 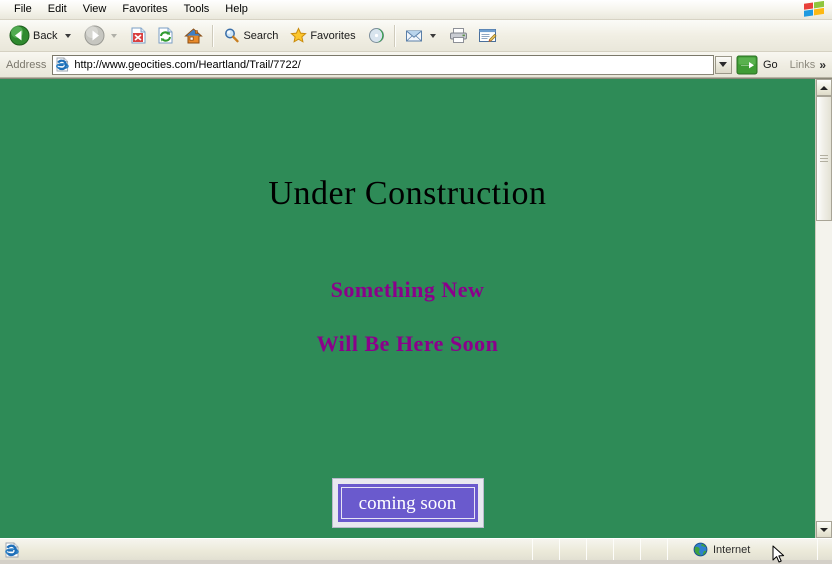 I want to click on address-dropdown-button, so click(x=723, y=64).